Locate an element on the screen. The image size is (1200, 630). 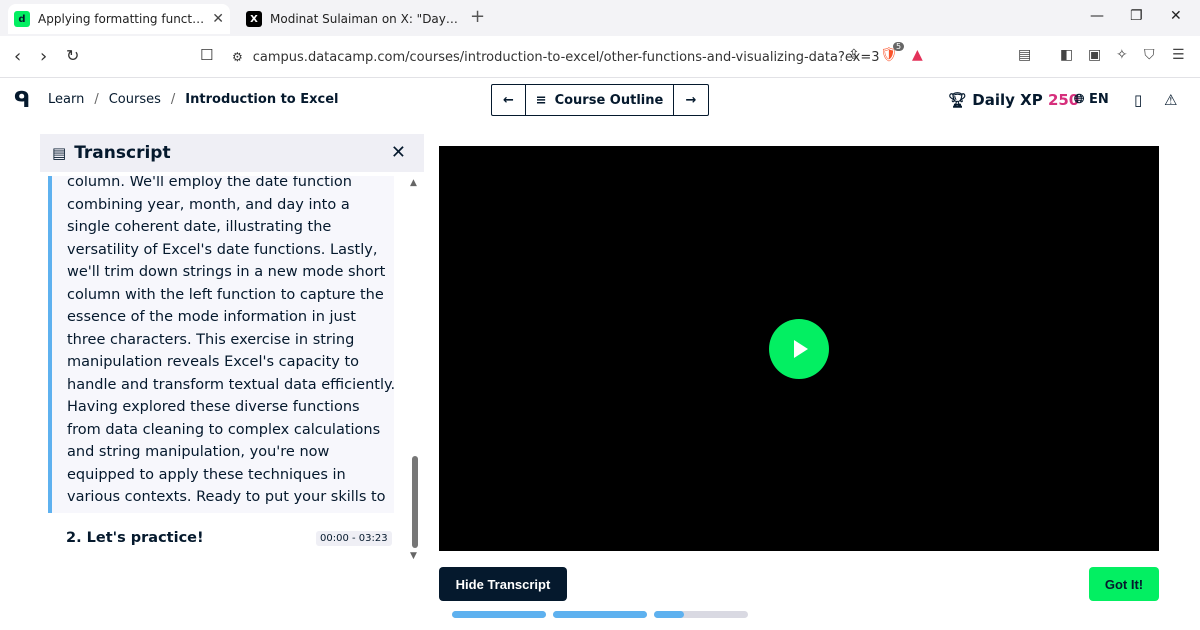
breadcrumb-learn: Learn is located at coordinates (66, 99).